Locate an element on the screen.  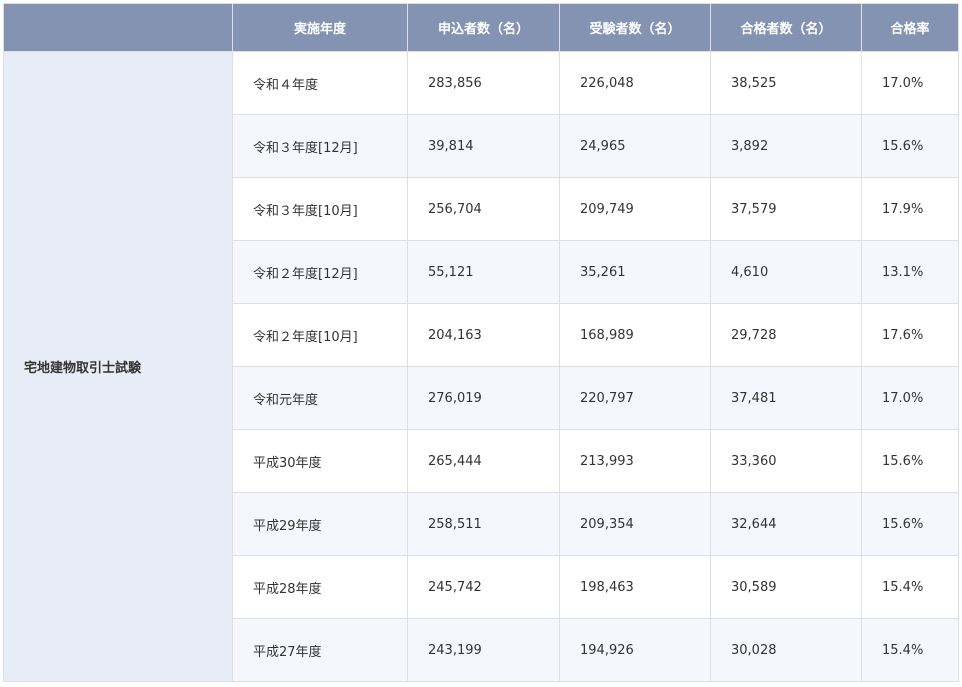
examinees-cell: 24,965 is located at coordinates (635, 146).